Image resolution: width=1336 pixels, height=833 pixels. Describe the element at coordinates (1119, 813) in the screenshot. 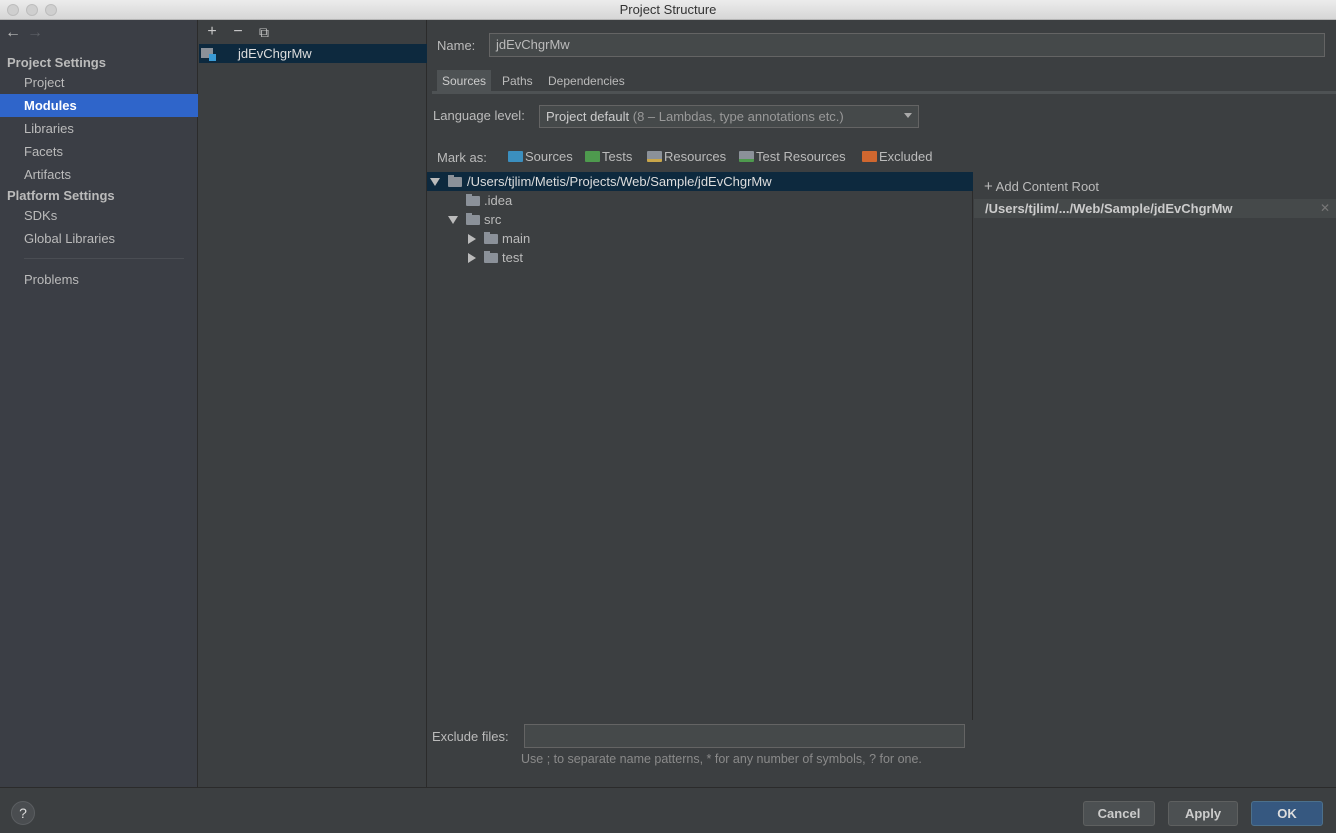

I see `cancel-button: Cancel` at that location.